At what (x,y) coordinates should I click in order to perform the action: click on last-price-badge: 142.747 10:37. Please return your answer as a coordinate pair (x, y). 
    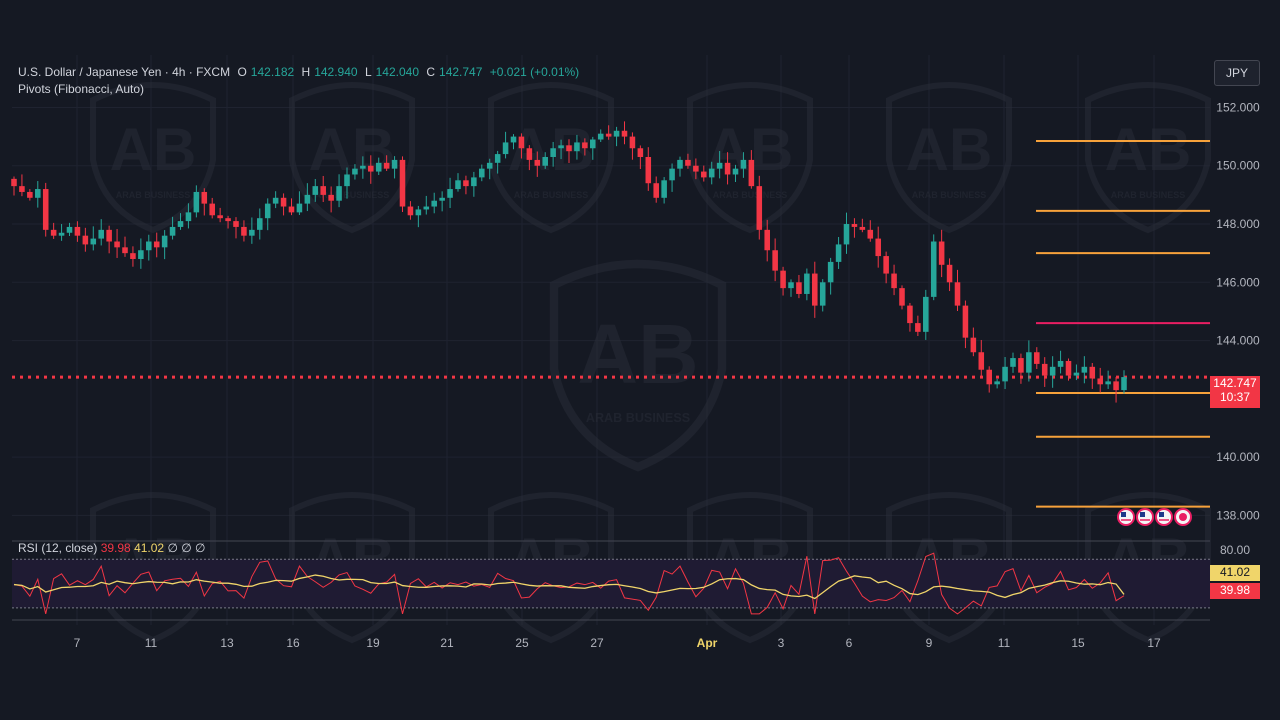
    Looking at the image, I should click on (1235, 392).